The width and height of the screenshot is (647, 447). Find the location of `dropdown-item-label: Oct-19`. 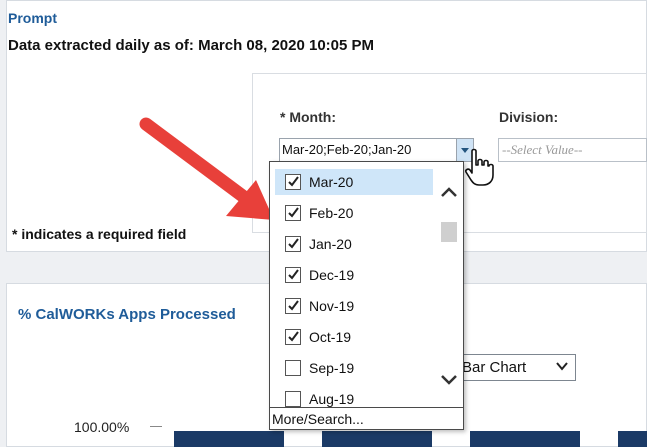

dropdown-item-label: Oct-19 is located at coordinates (330, 337).